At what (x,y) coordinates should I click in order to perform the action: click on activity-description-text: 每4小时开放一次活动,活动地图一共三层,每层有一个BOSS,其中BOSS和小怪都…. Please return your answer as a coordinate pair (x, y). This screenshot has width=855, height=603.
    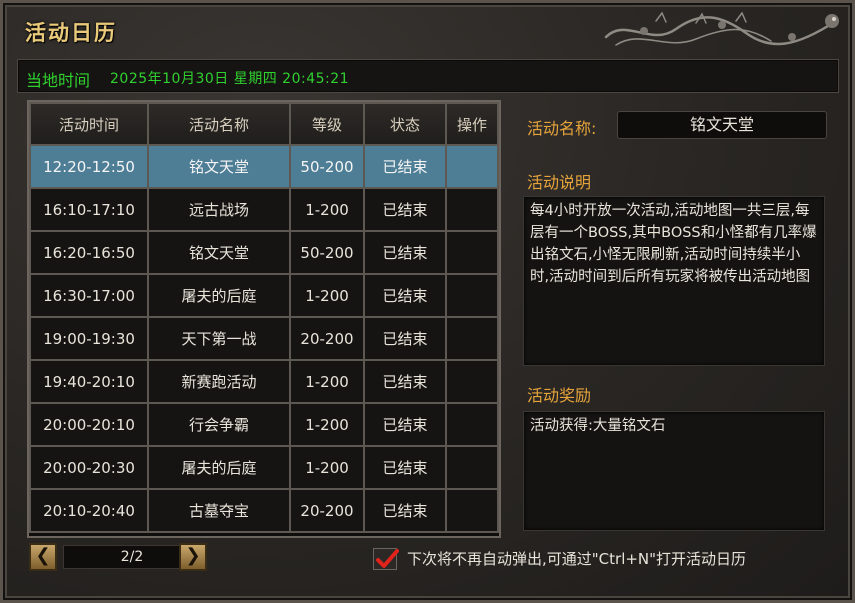
    Looking at the image, I should click on (674, 281).